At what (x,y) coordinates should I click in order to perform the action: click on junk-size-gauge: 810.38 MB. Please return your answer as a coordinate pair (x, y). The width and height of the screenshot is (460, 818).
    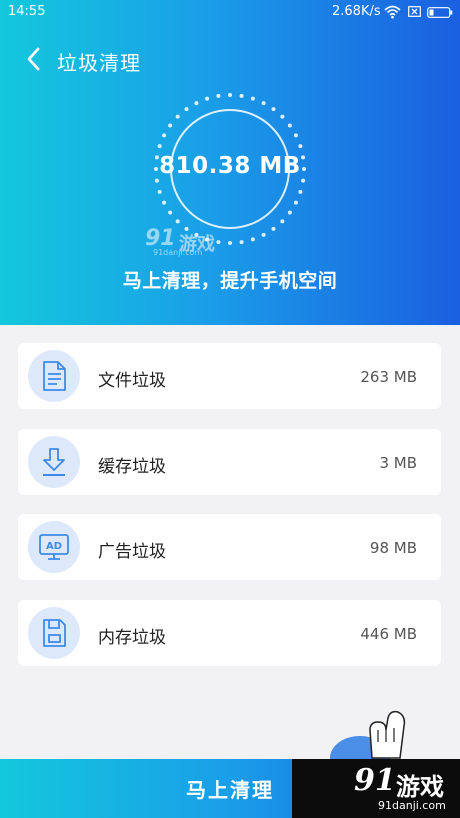
    Looking at the image, I should click on (230, 169).